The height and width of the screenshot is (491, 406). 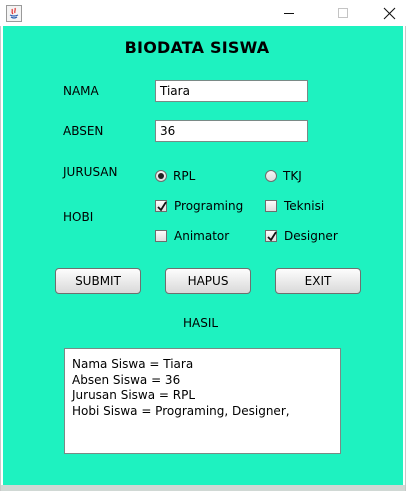 I want to click on radio-tkj: TKJ, so click(x=283, y=176).